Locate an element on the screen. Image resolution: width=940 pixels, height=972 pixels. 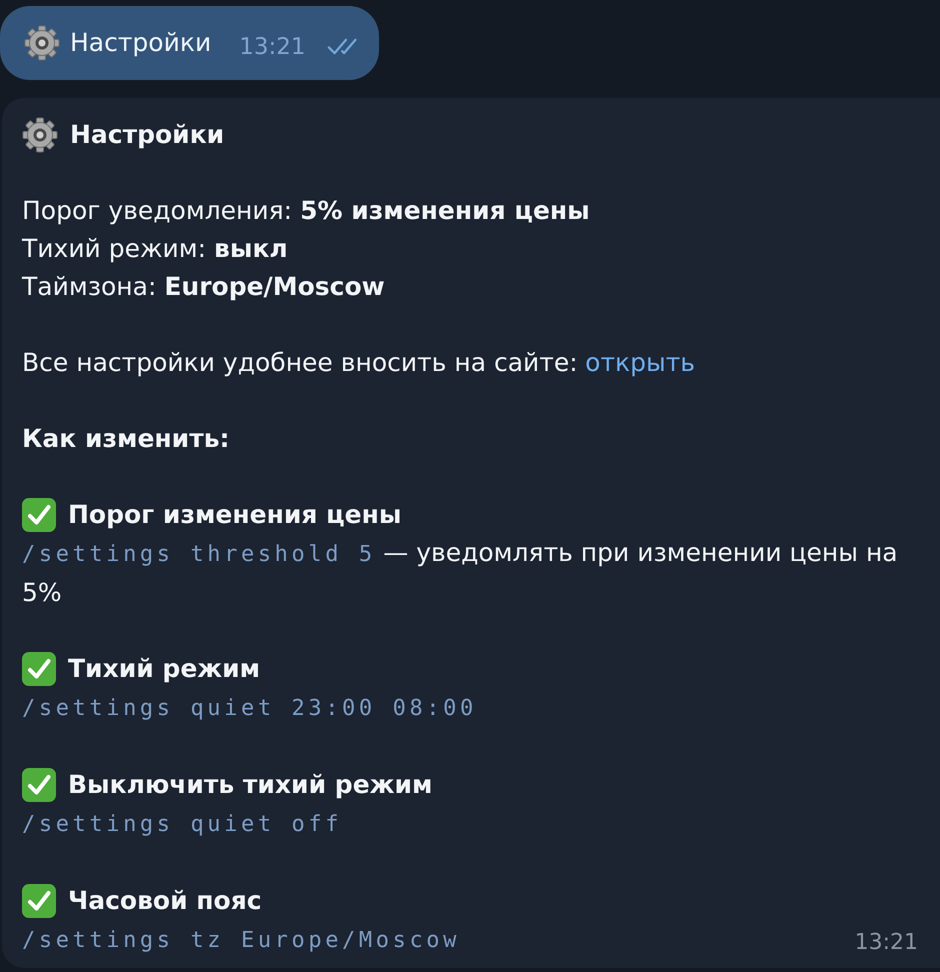
message-text: Настройки is located at coordinates (141, 43).